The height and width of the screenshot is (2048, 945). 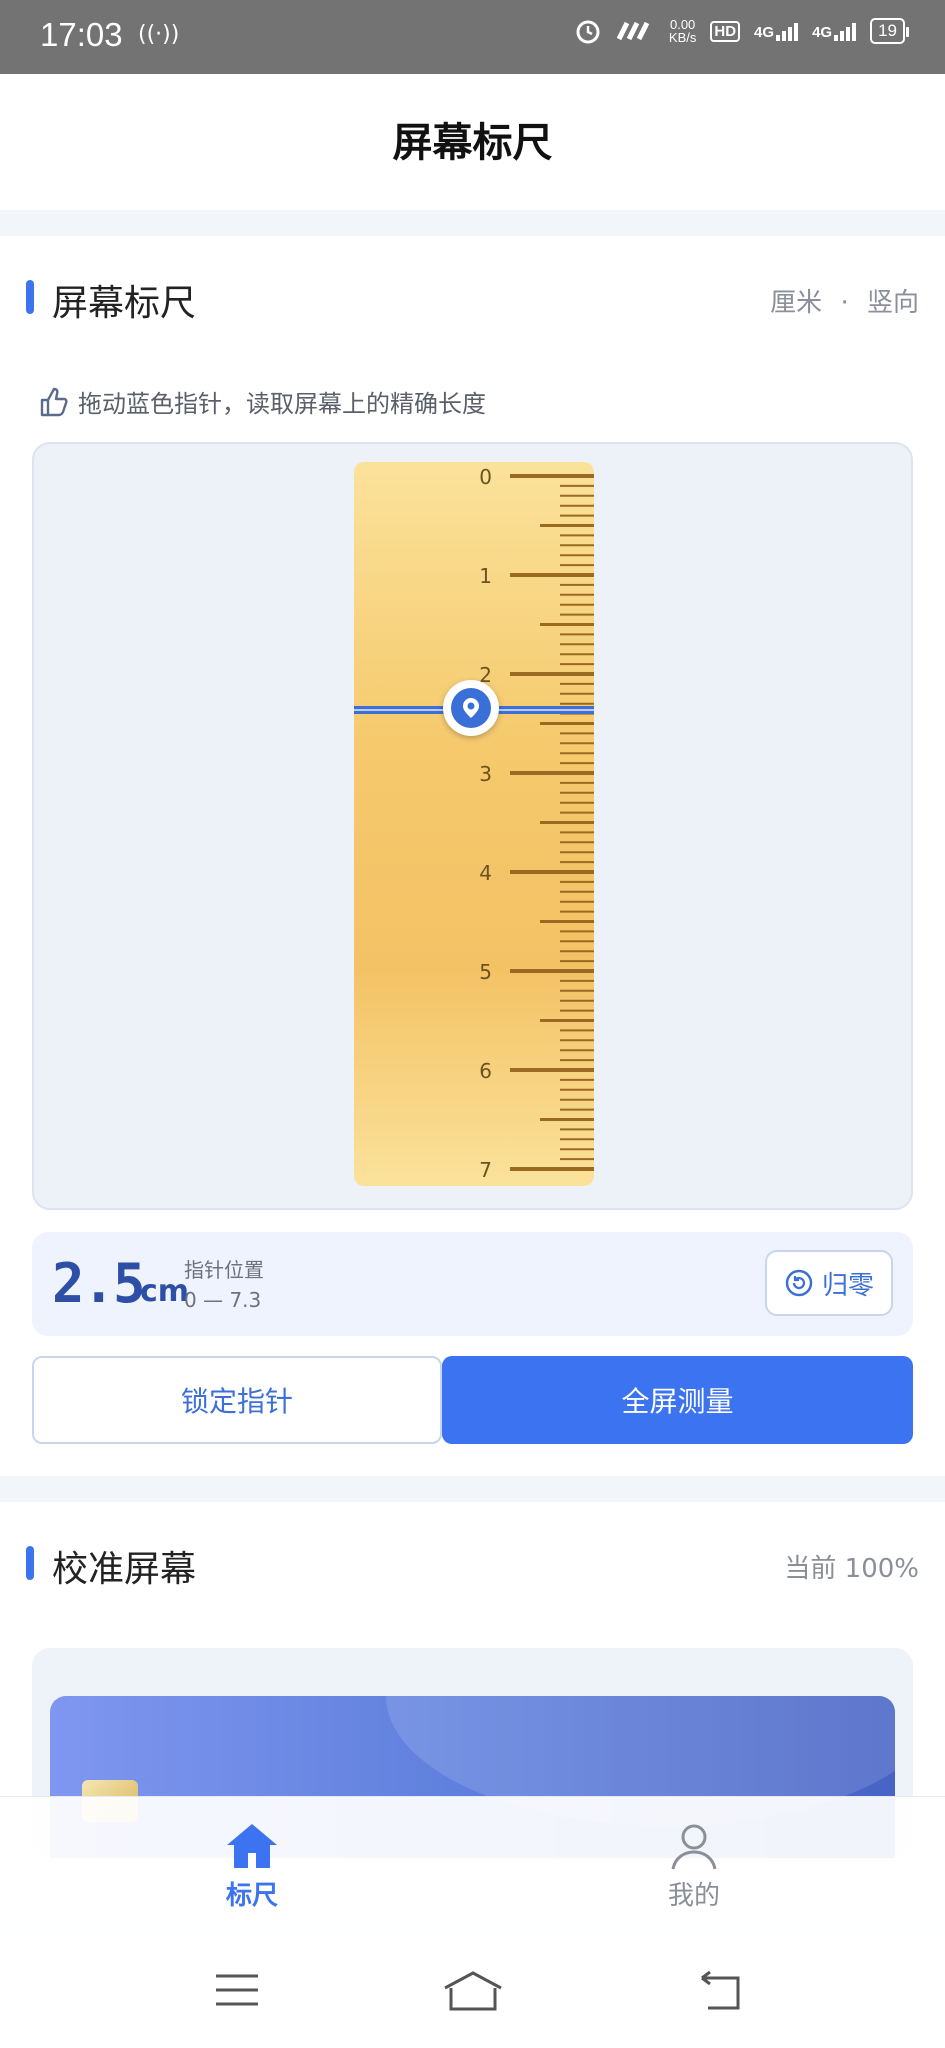 I want to click on unit-label: 厘米, so click(x=796, y=303).